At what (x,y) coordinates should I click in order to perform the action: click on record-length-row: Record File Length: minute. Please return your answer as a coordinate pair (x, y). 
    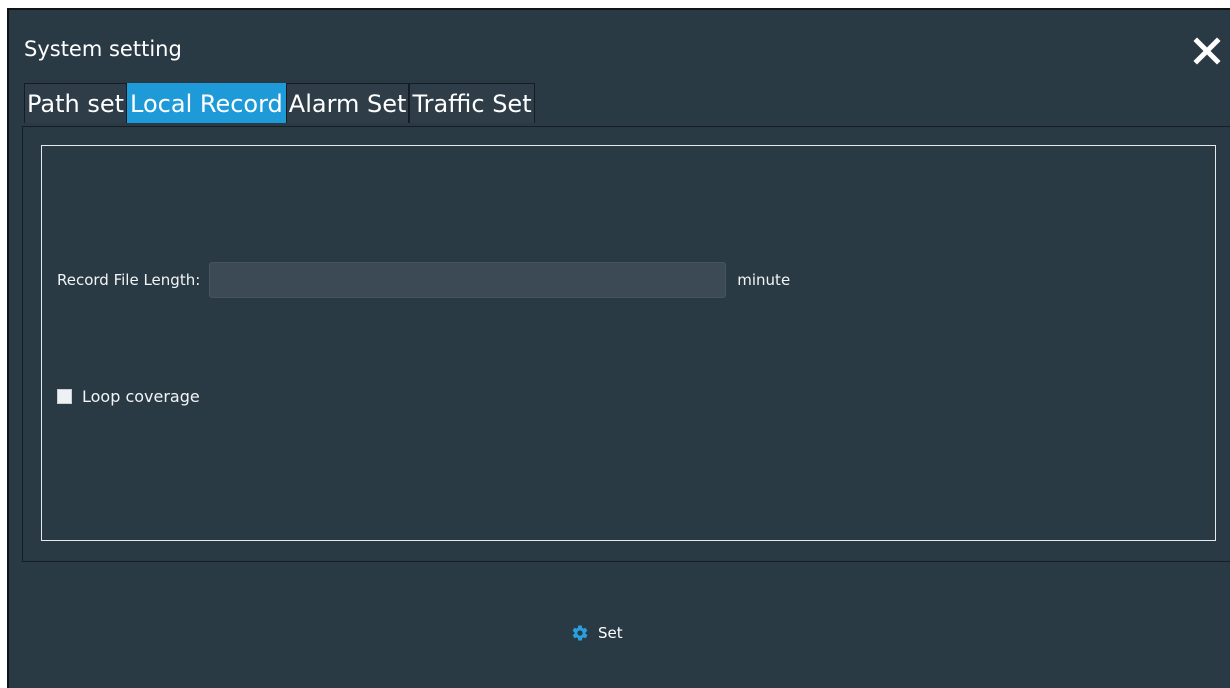
    Looking at the image, I should click on (423, 280).